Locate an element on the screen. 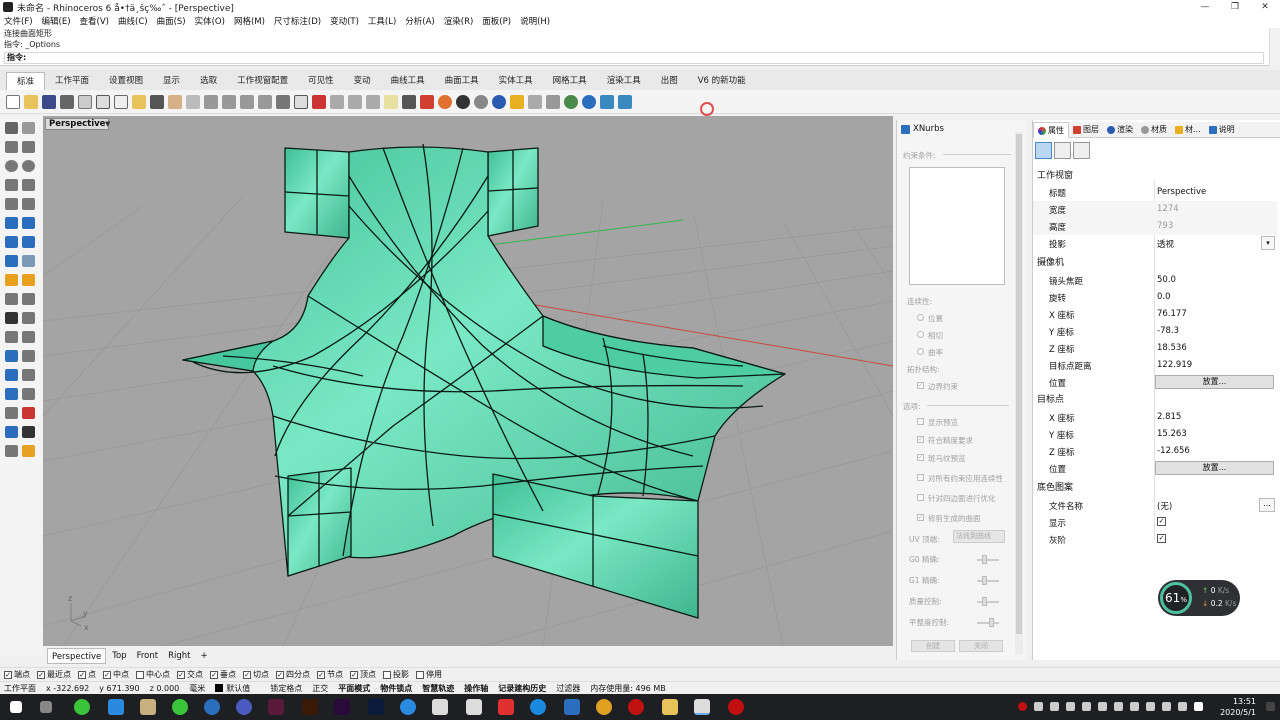 The height and width of the screenshot is (720, 1280). filename-value: (无) is located at coordinates (1164, 506).